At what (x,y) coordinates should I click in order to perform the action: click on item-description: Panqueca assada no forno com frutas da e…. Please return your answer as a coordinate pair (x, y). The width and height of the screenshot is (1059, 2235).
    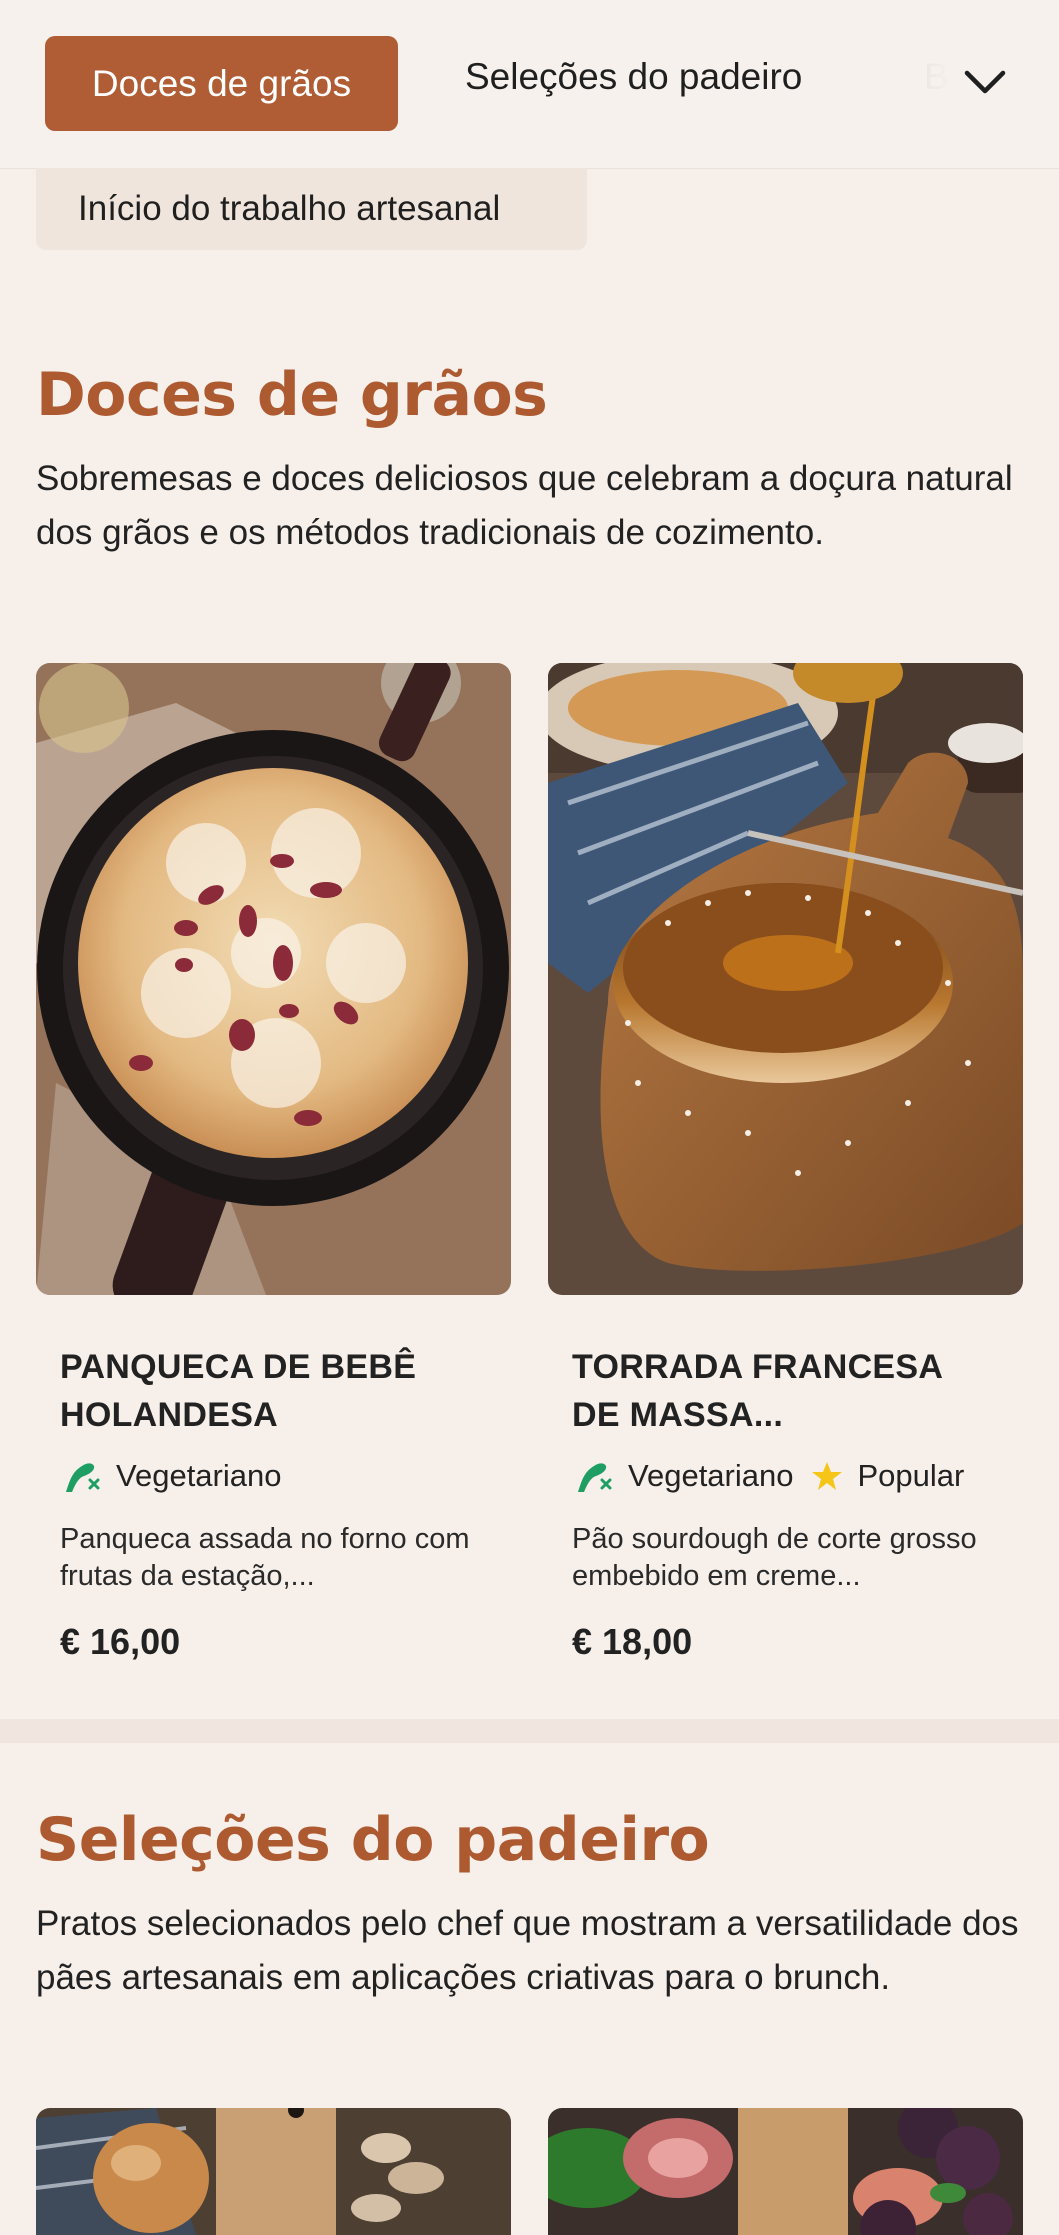
    Looking at the image, I should click on (265, 1557).